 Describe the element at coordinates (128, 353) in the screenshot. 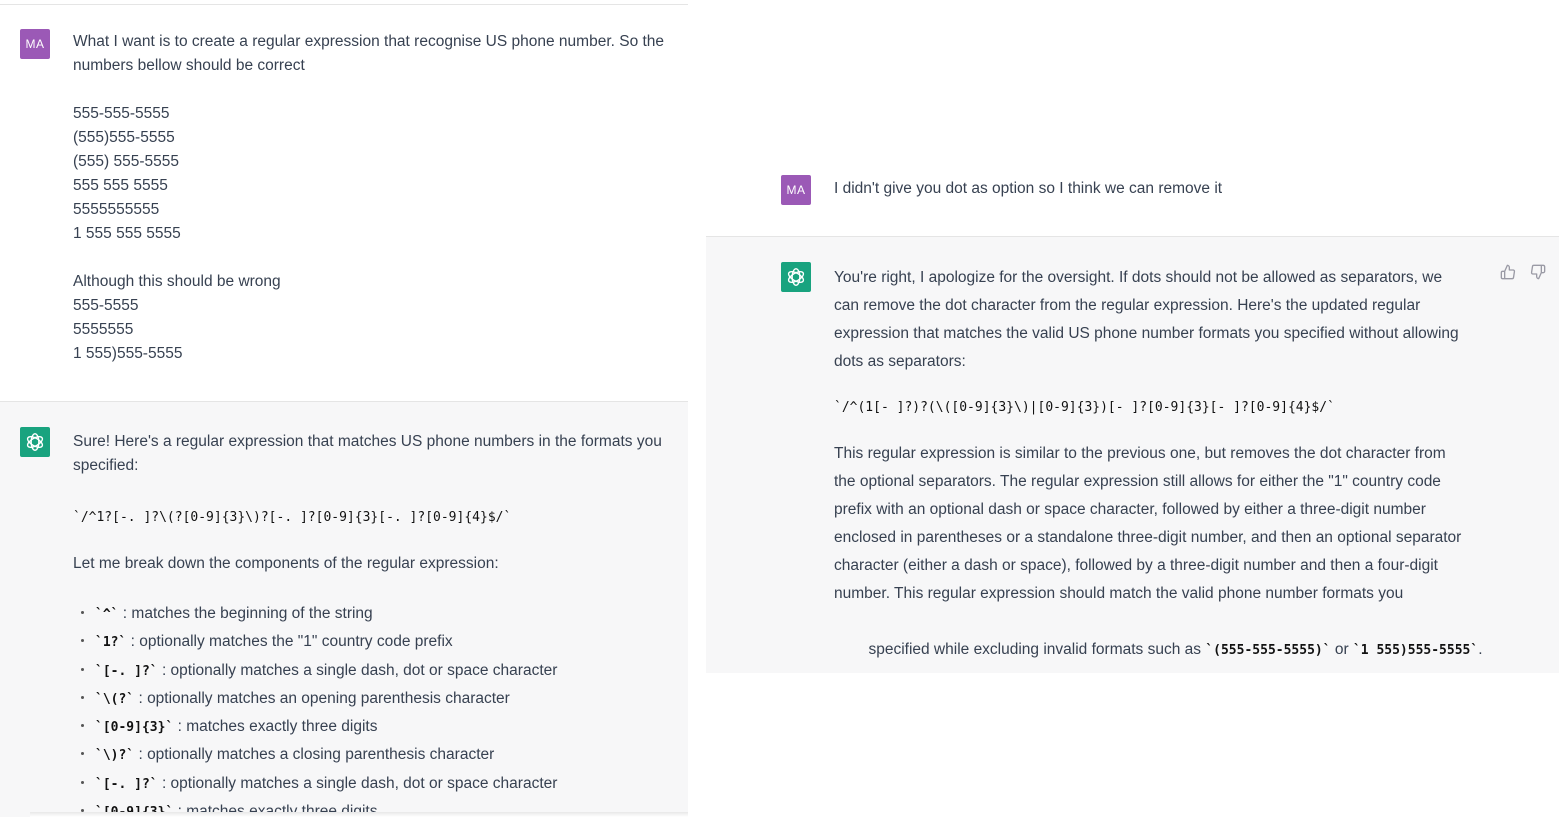

I see `message-line: 1 555)555-5555` at that location.